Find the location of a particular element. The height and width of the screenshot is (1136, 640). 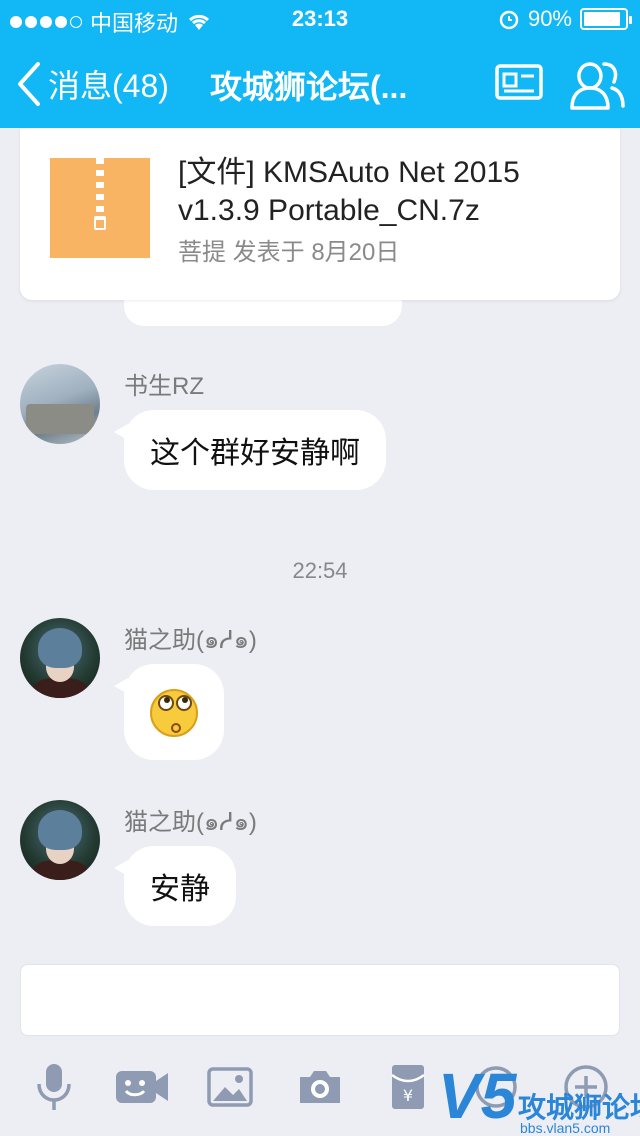

message-bubble: 这个群好安静啊 is located at coordinates (250, 450).